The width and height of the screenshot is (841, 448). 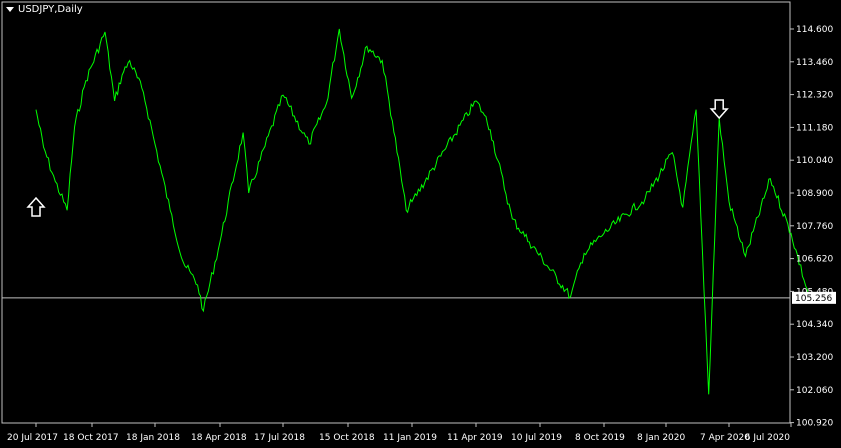 I want to click on y-tick-label: 103.200, so click(x=814, y=358).